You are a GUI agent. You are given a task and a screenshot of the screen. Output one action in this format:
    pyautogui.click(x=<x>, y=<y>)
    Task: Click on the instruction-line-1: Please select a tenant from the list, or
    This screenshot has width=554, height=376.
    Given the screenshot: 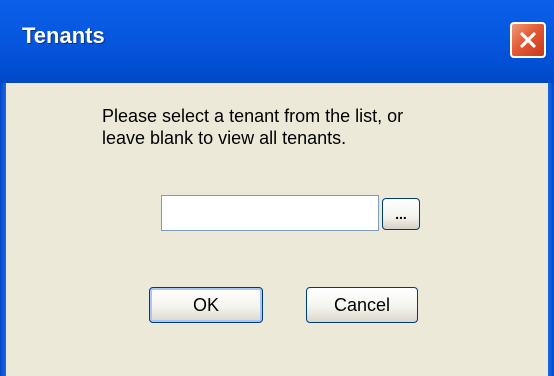 What is the action you would take?
    pyautogui.click(x=253, y=116)
    